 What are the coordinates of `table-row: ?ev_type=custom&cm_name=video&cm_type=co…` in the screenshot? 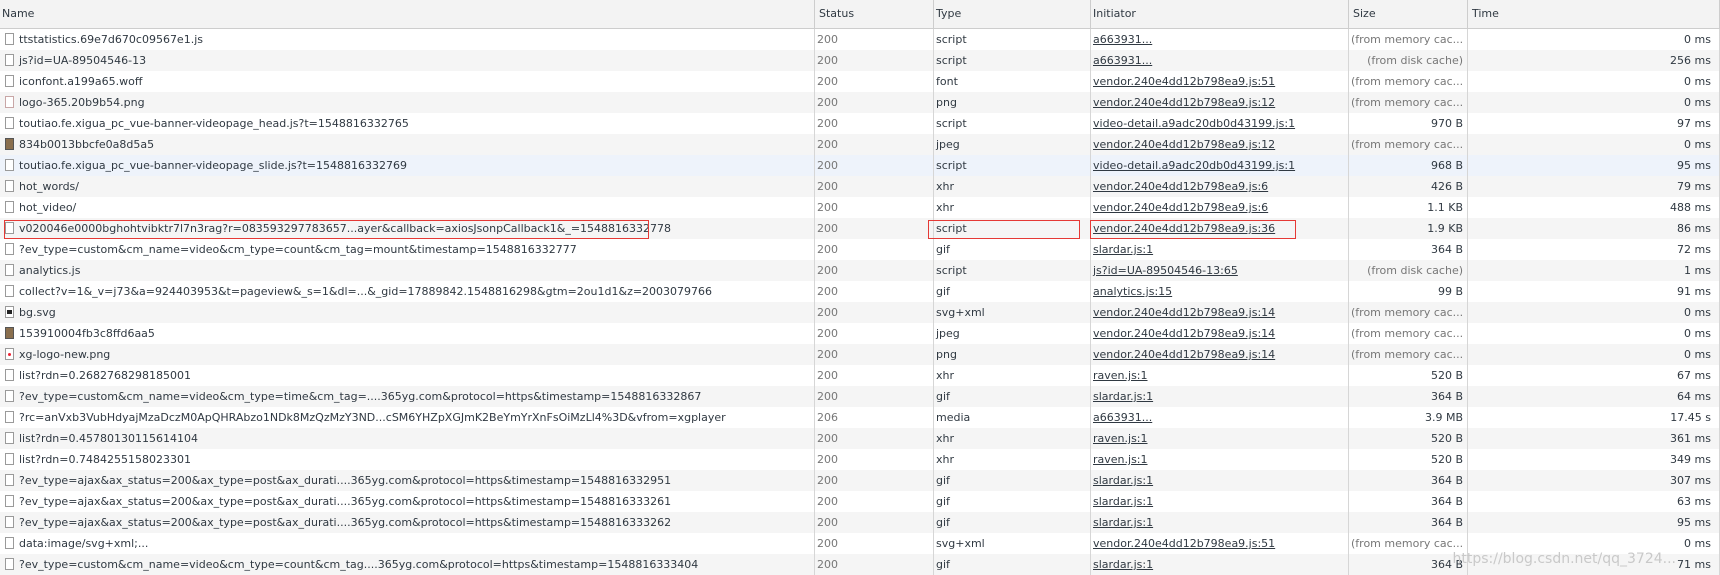 It's located at (860, 249).